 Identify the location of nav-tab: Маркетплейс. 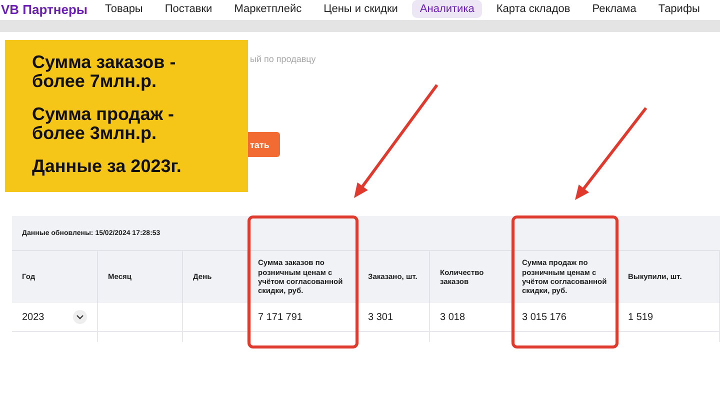
(268, 9).